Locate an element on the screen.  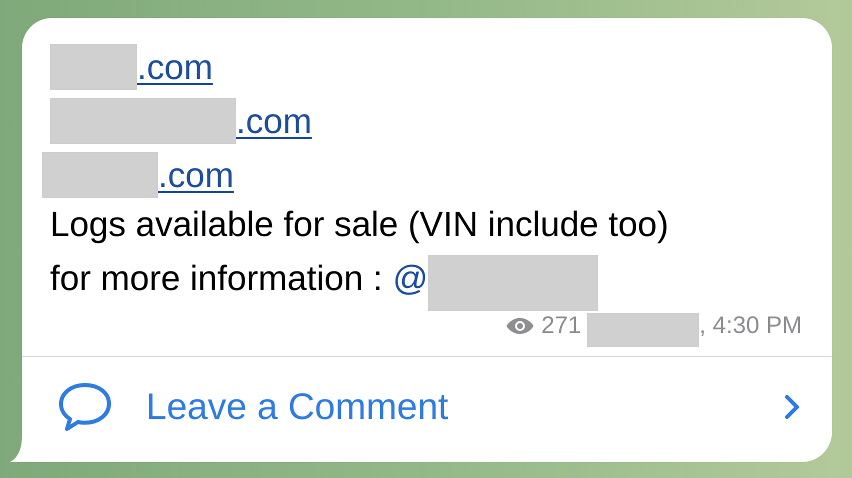
view-count: 271 is located at coordinates (561, 326).